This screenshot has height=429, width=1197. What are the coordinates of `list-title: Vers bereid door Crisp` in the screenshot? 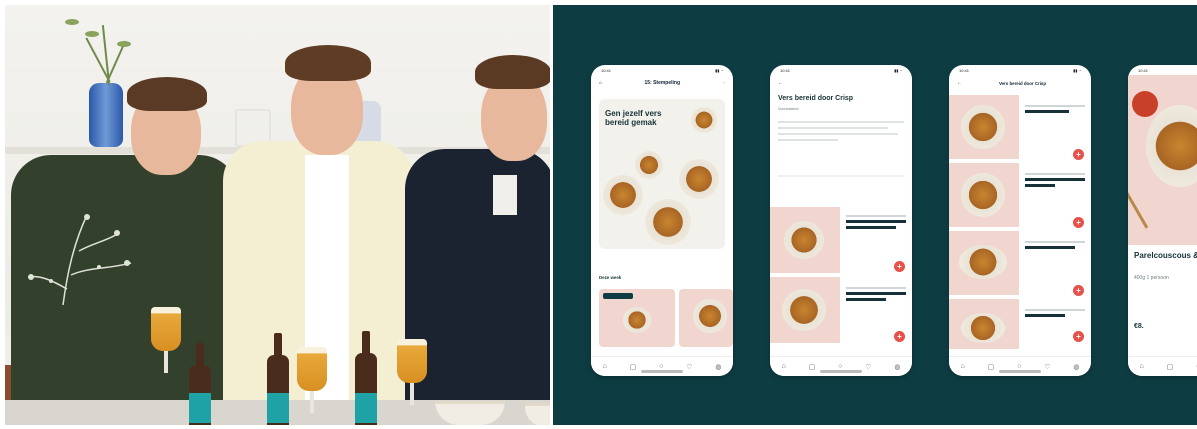 It's located at (1022, 83).